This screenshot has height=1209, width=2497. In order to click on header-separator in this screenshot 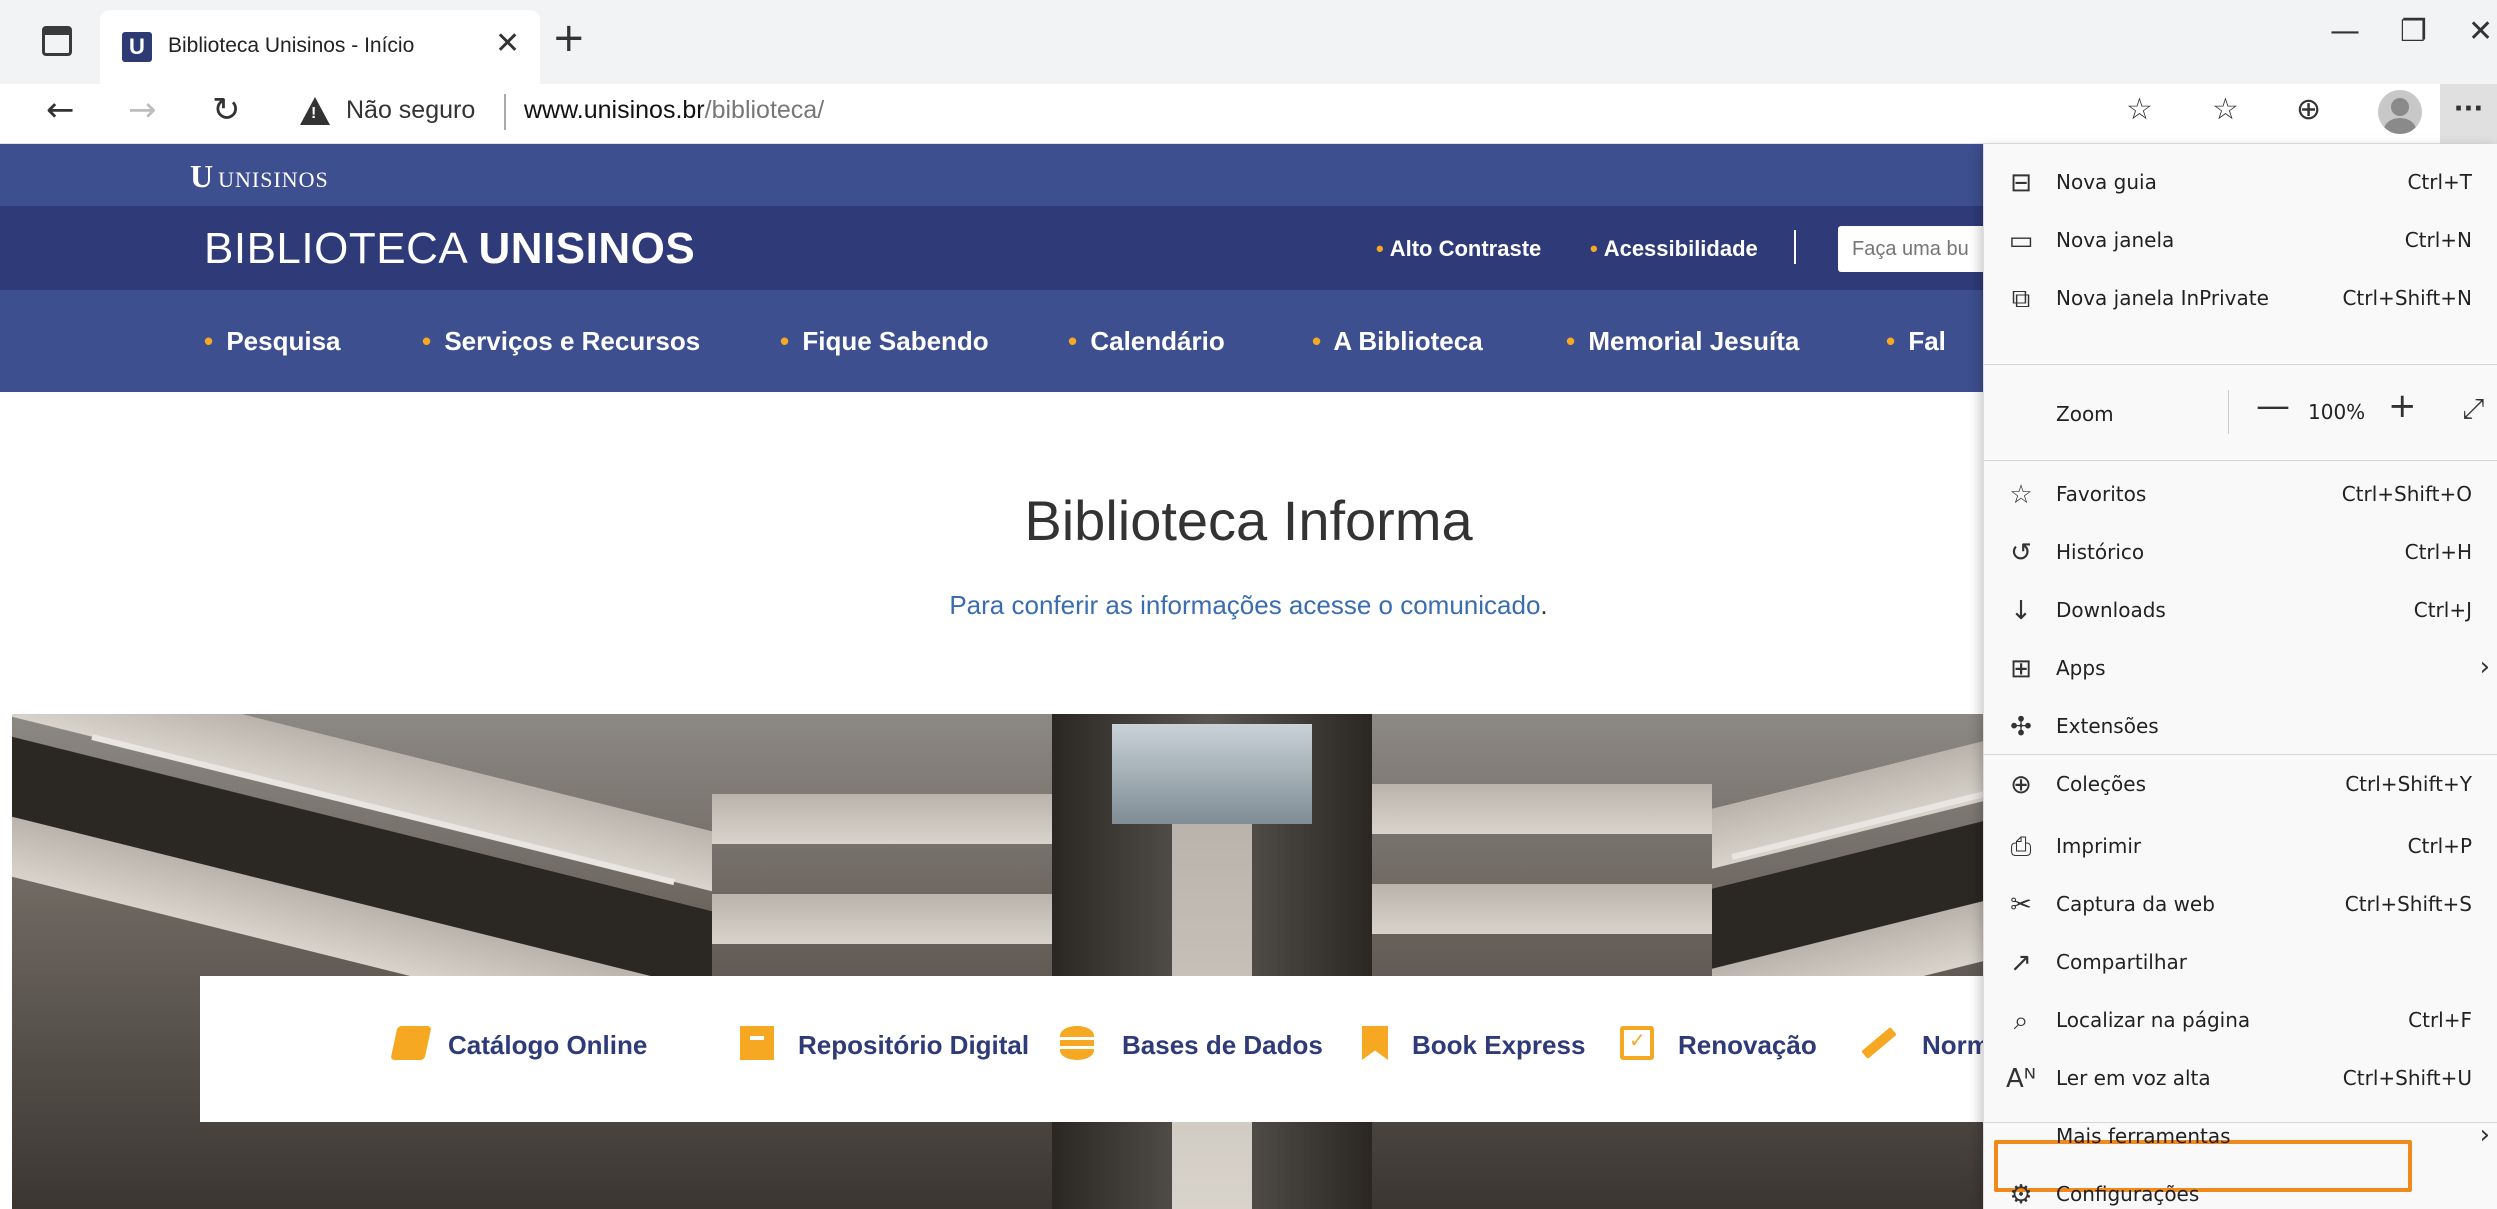, I will do `click(1795, 247)`.